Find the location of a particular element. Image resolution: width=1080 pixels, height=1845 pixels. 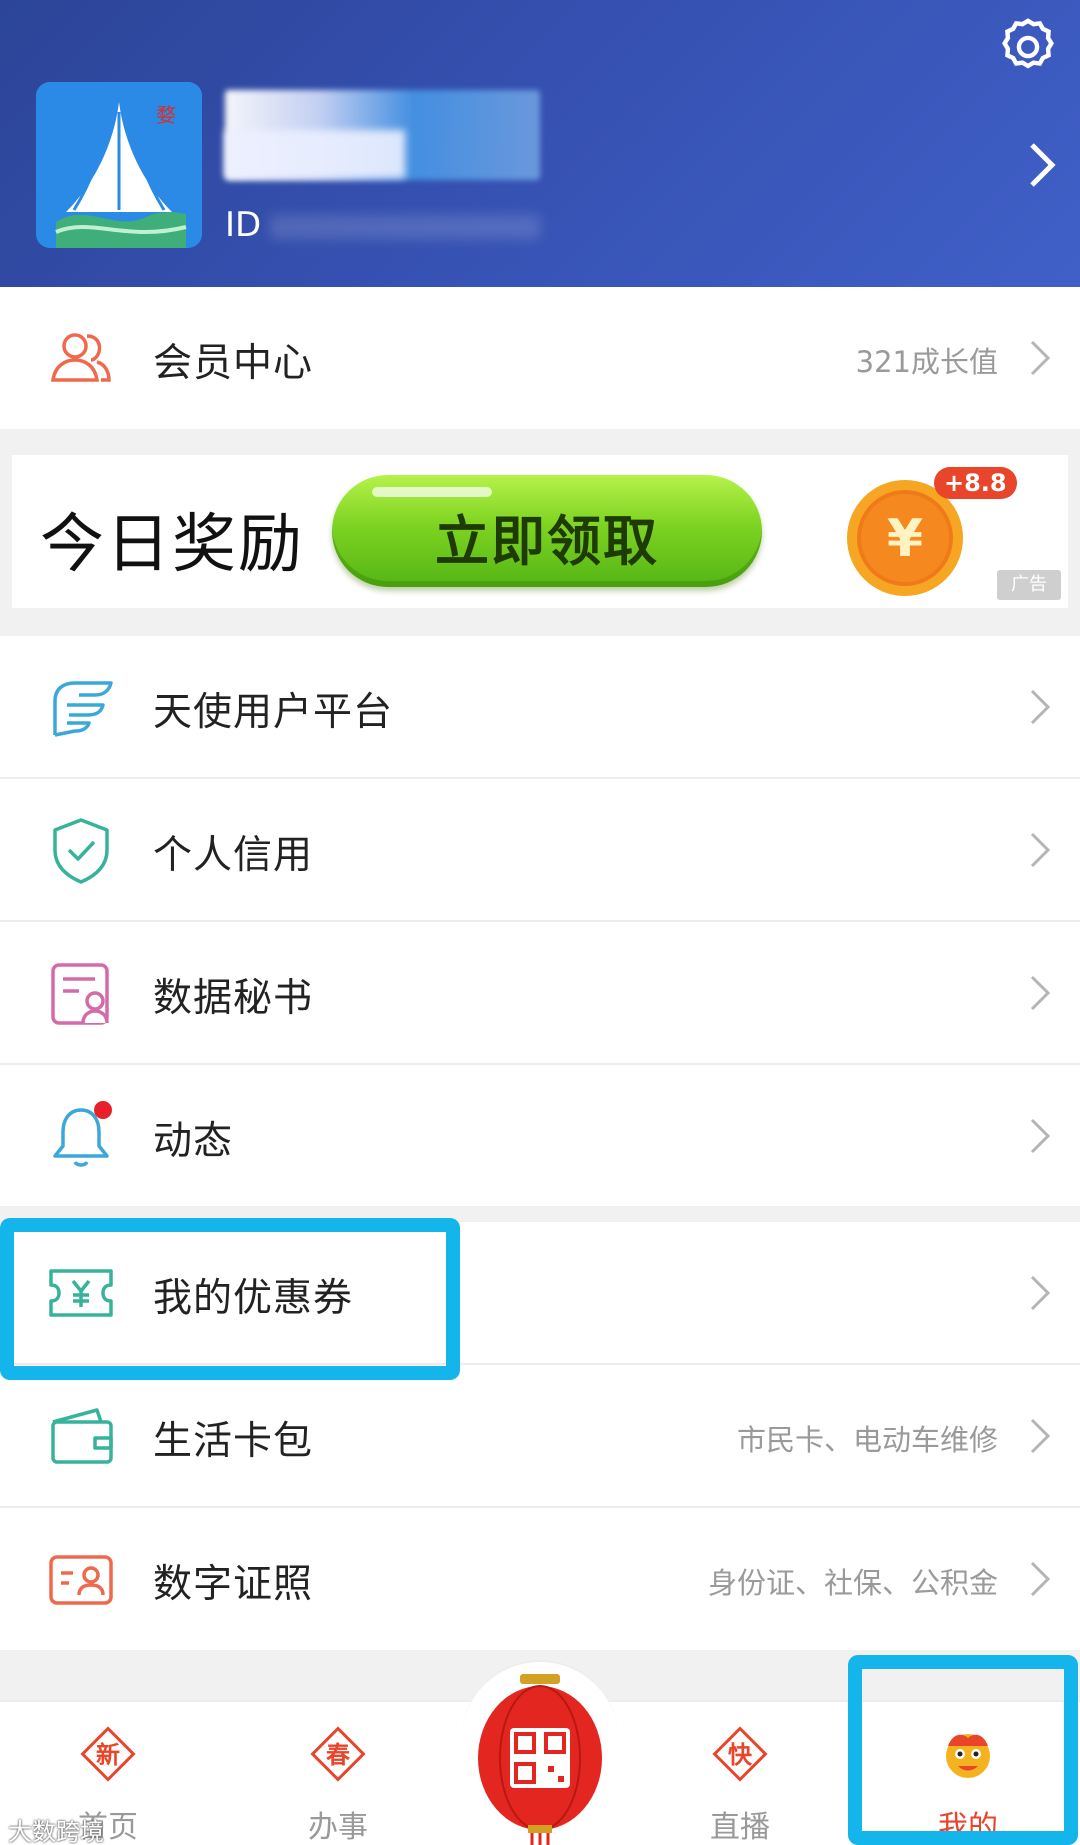

menu-label: 天使用户平台 is located at coordinates (273, 712).